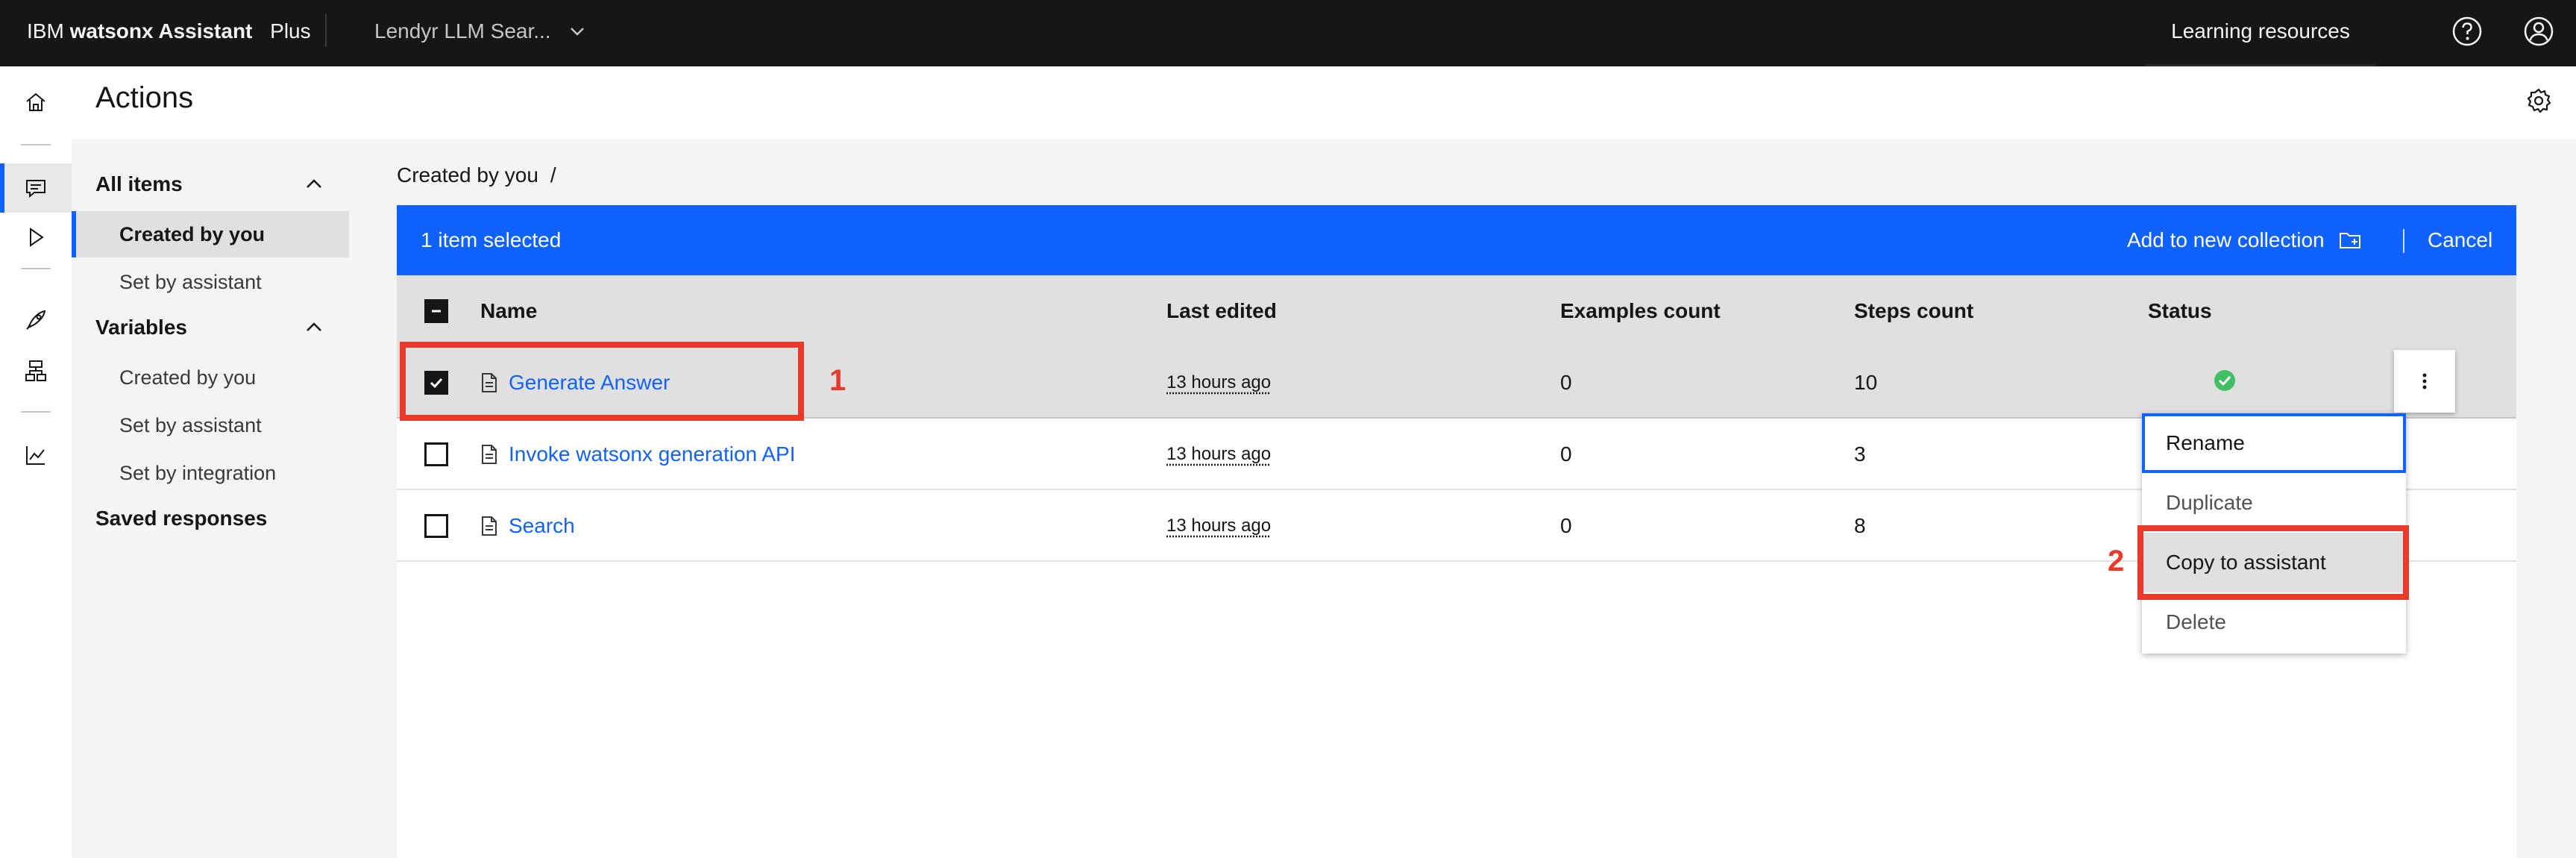 The height and width of the screenshot is (858, 2576). I want to click on overflow-menu-vertical-icon, so click(2424, 381).